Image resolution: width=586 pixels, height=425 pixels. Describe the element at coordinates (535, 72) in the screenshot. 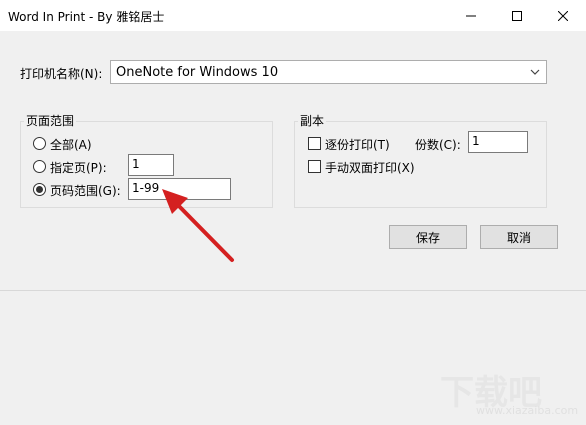

I see `chevron-down-icon` at that location.